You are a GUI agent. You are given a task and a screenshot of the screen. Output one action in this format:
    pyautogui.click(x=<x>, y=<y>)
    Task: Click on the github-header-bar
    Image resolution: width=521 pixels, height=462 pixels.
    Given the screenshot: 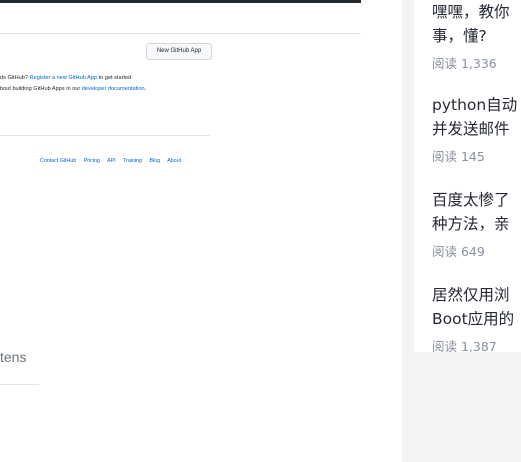 What is the action you would take?
    pyautogui.click(x=180, y=1)
    